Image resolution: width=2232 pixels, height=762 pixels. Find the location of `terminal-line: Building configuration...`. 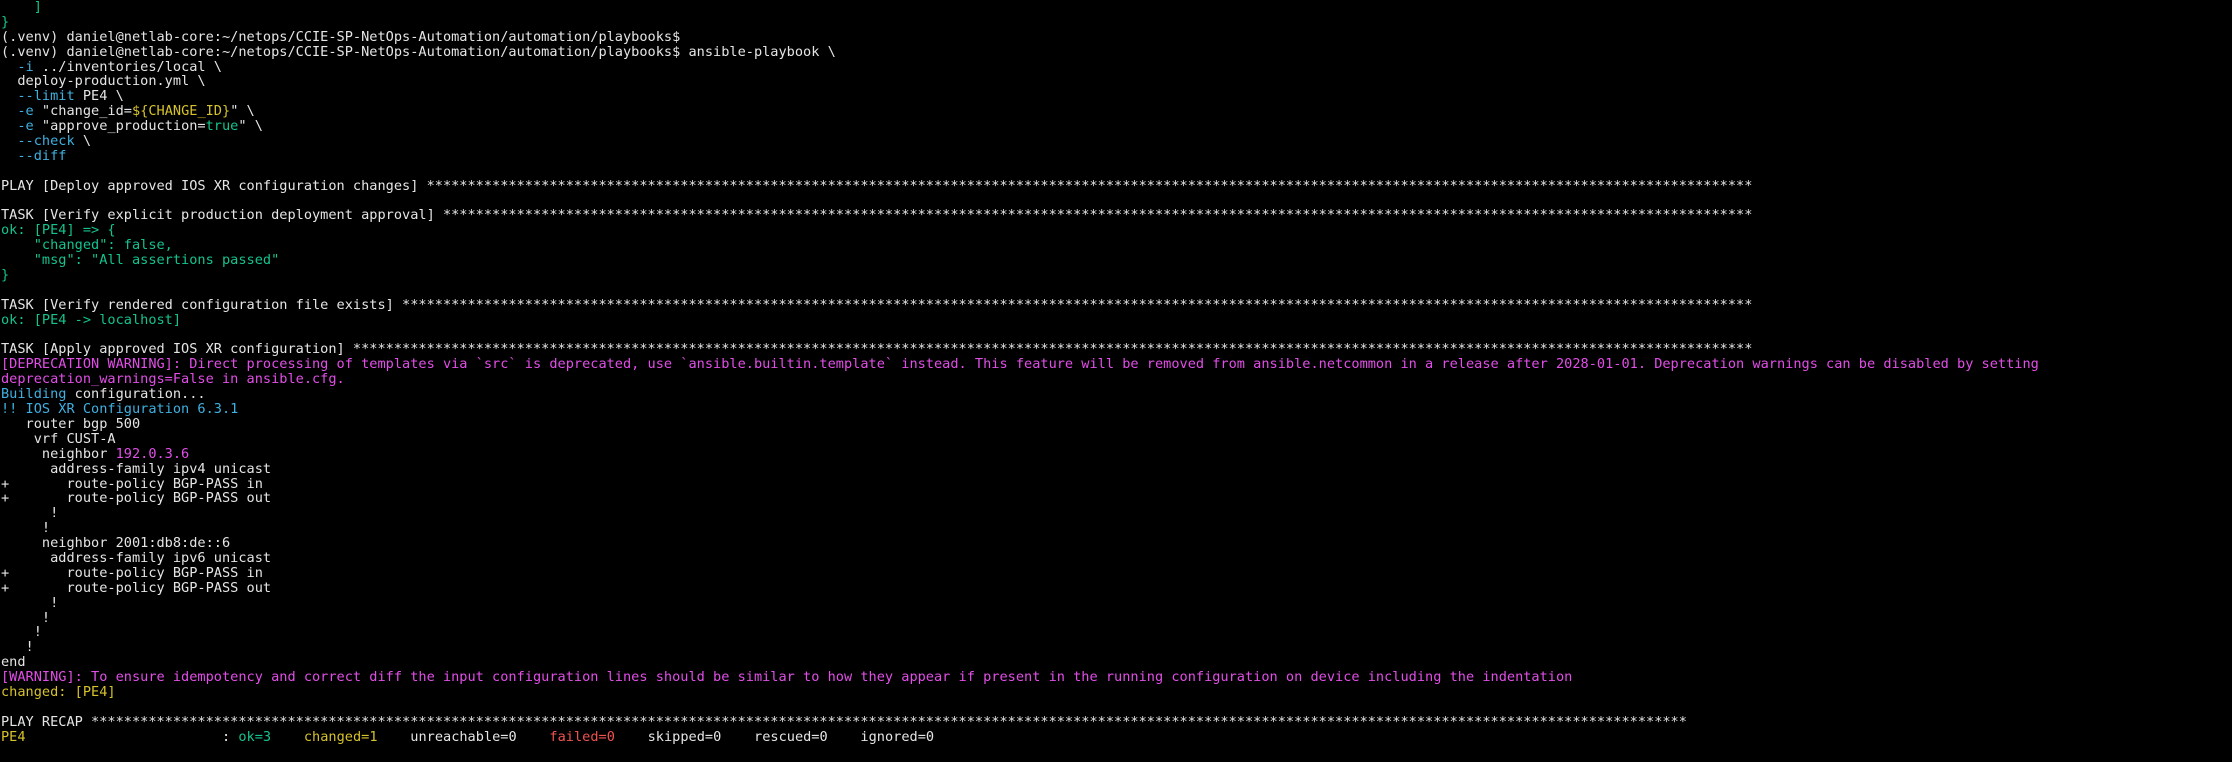

terminal-line: Building configuration... is located at coordinates (1116, 394).